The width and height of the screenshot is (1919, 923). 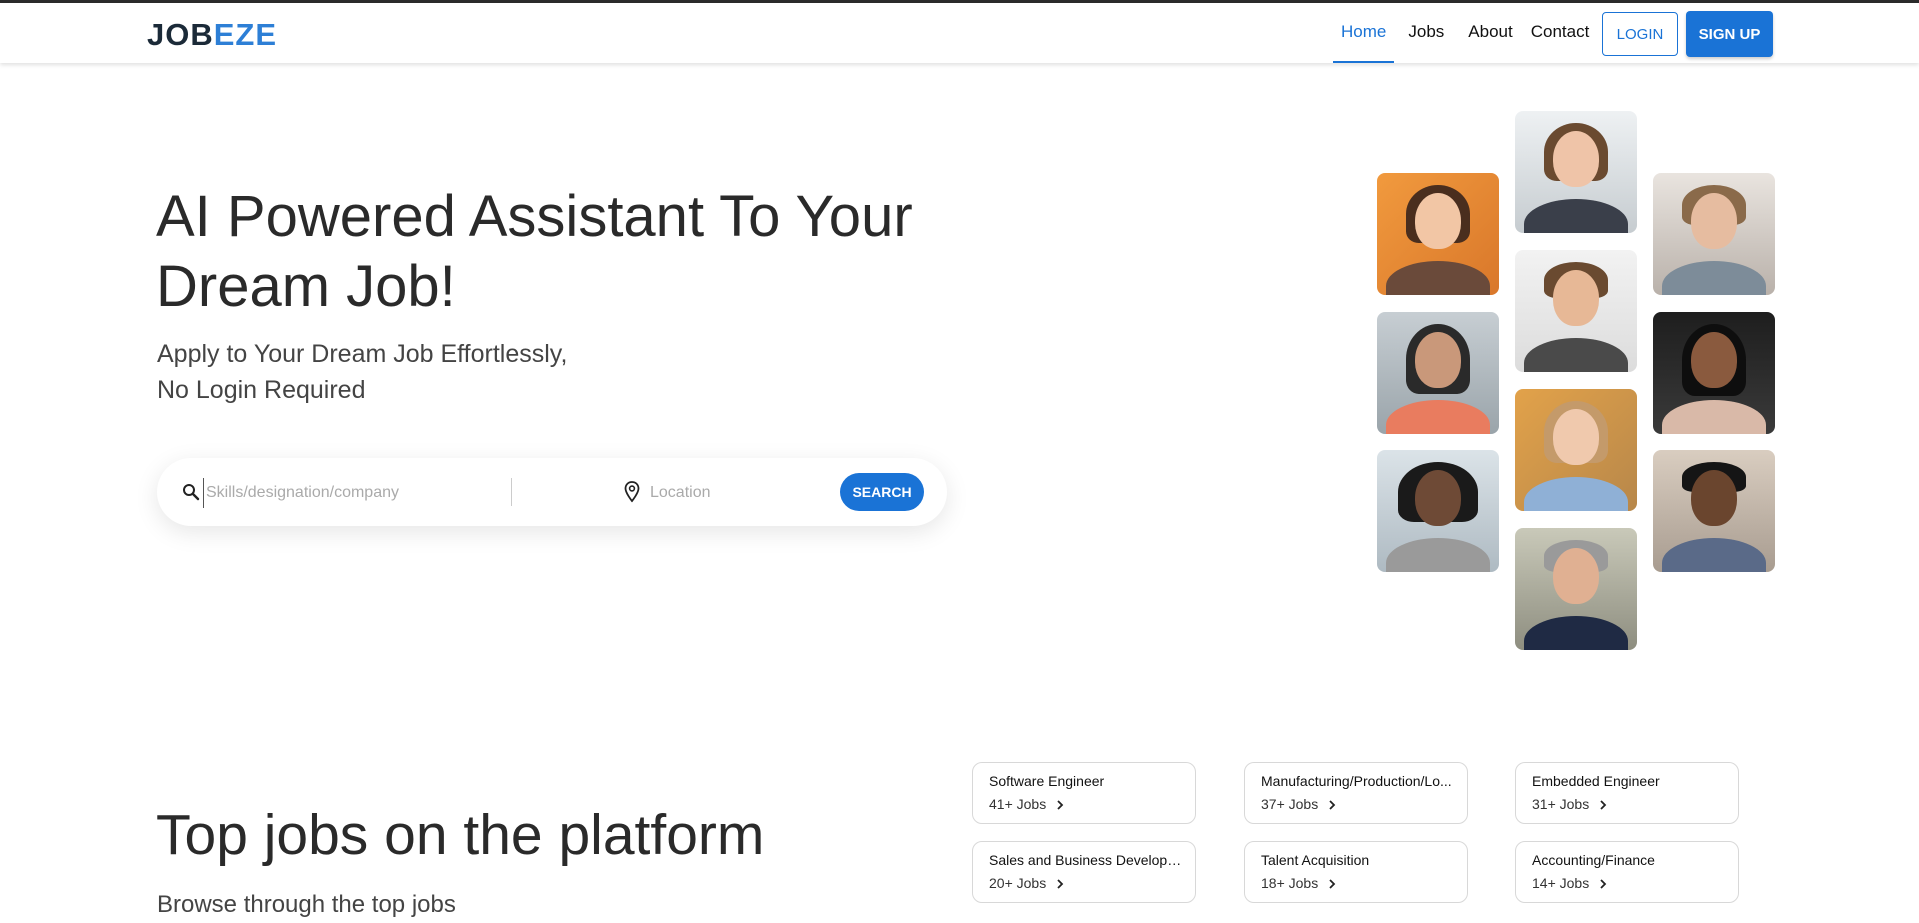 What do you see at coordinates (1426, 33) in the screenshot?
I see `nav-jobs: Jobs` at bounding box center [1426, 33].